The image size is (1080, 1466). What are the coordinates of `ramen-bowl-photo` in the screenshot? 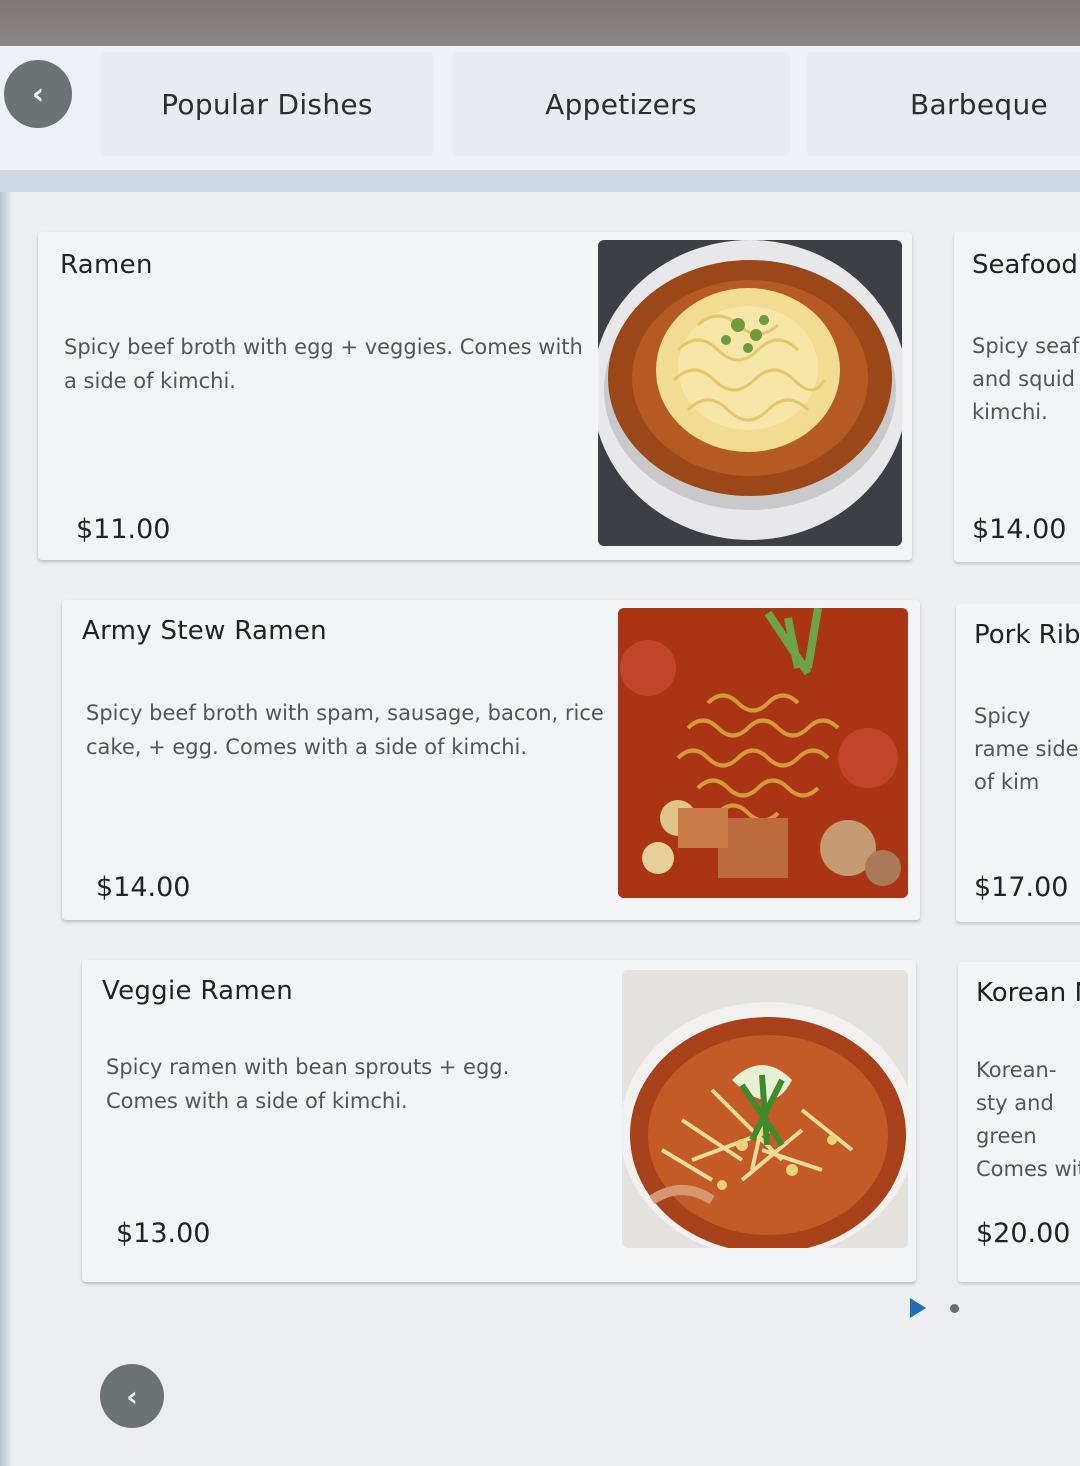 It's located at (750, 393).